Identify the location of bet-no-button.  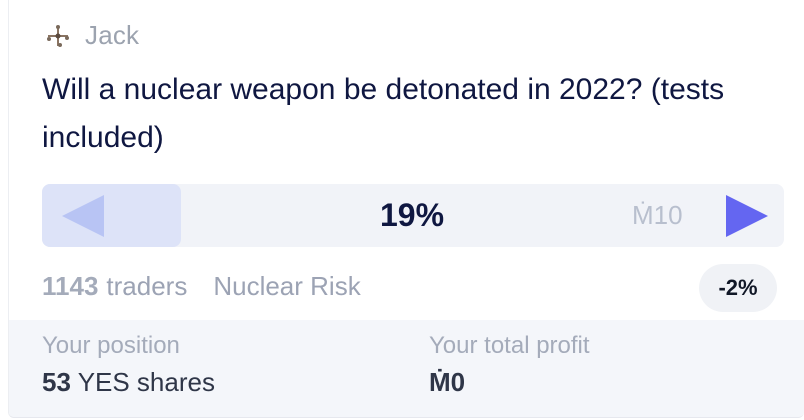
(111, 215).